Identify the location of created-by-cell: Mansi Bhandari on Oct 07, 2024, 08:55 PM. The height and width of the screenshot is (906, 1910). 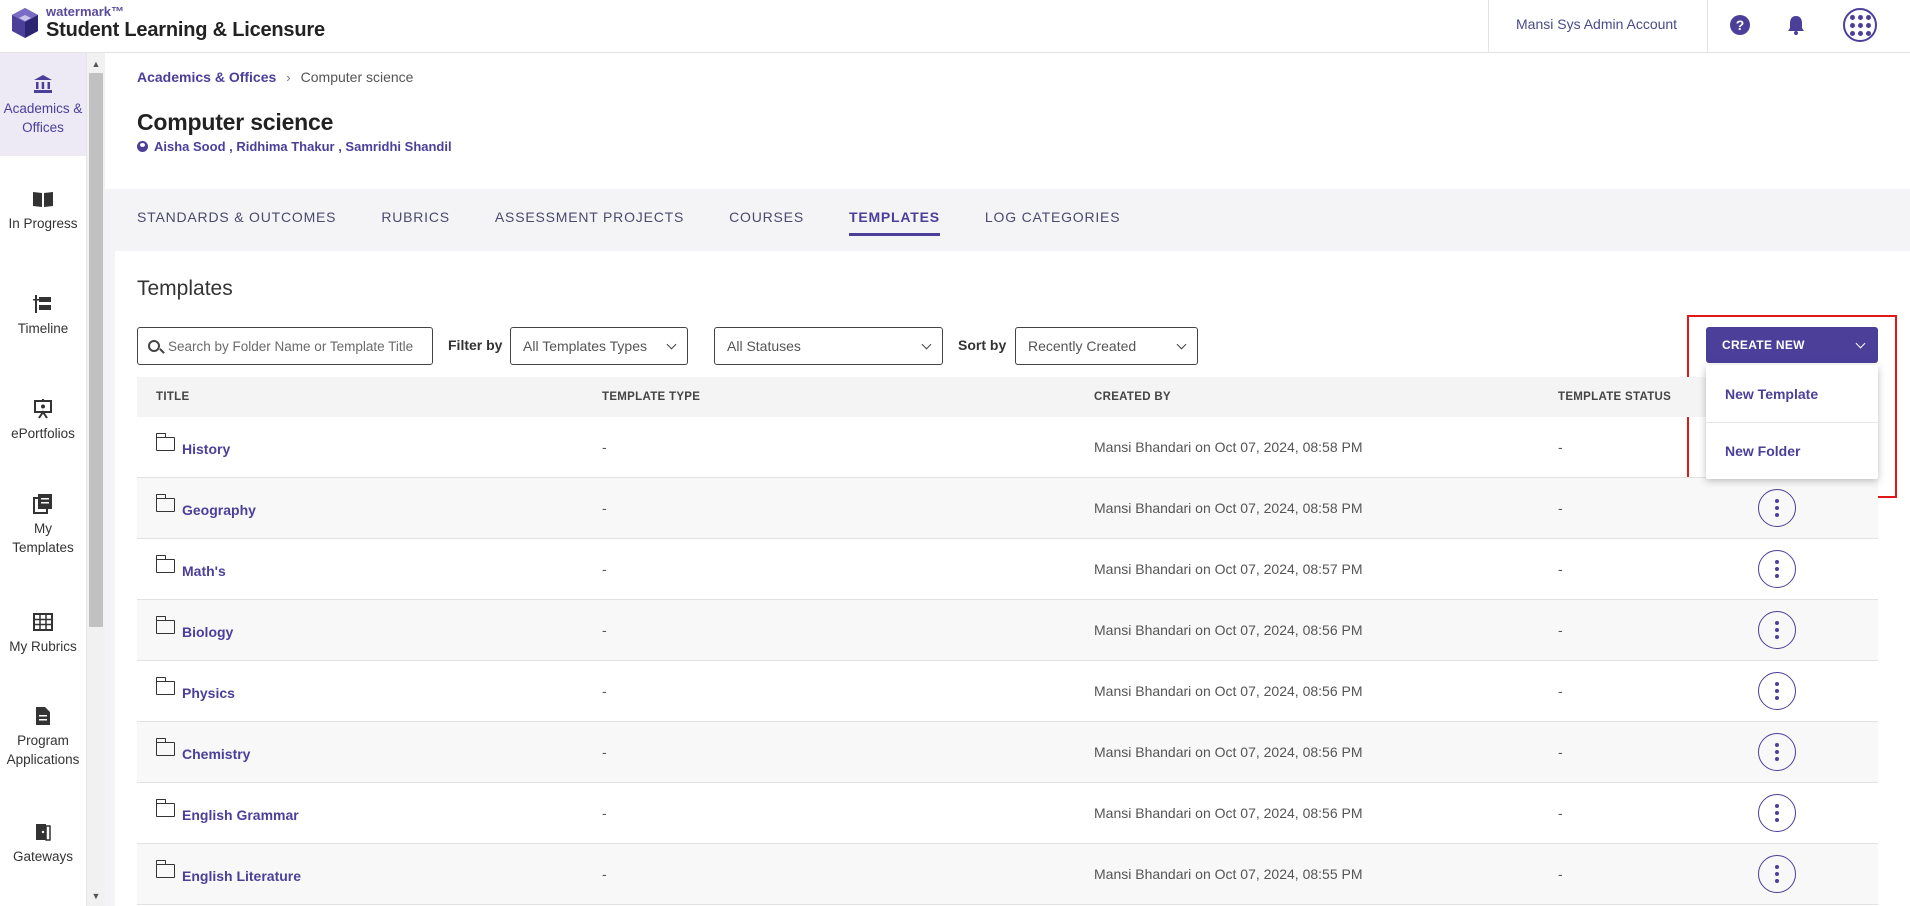
(1228, 874).